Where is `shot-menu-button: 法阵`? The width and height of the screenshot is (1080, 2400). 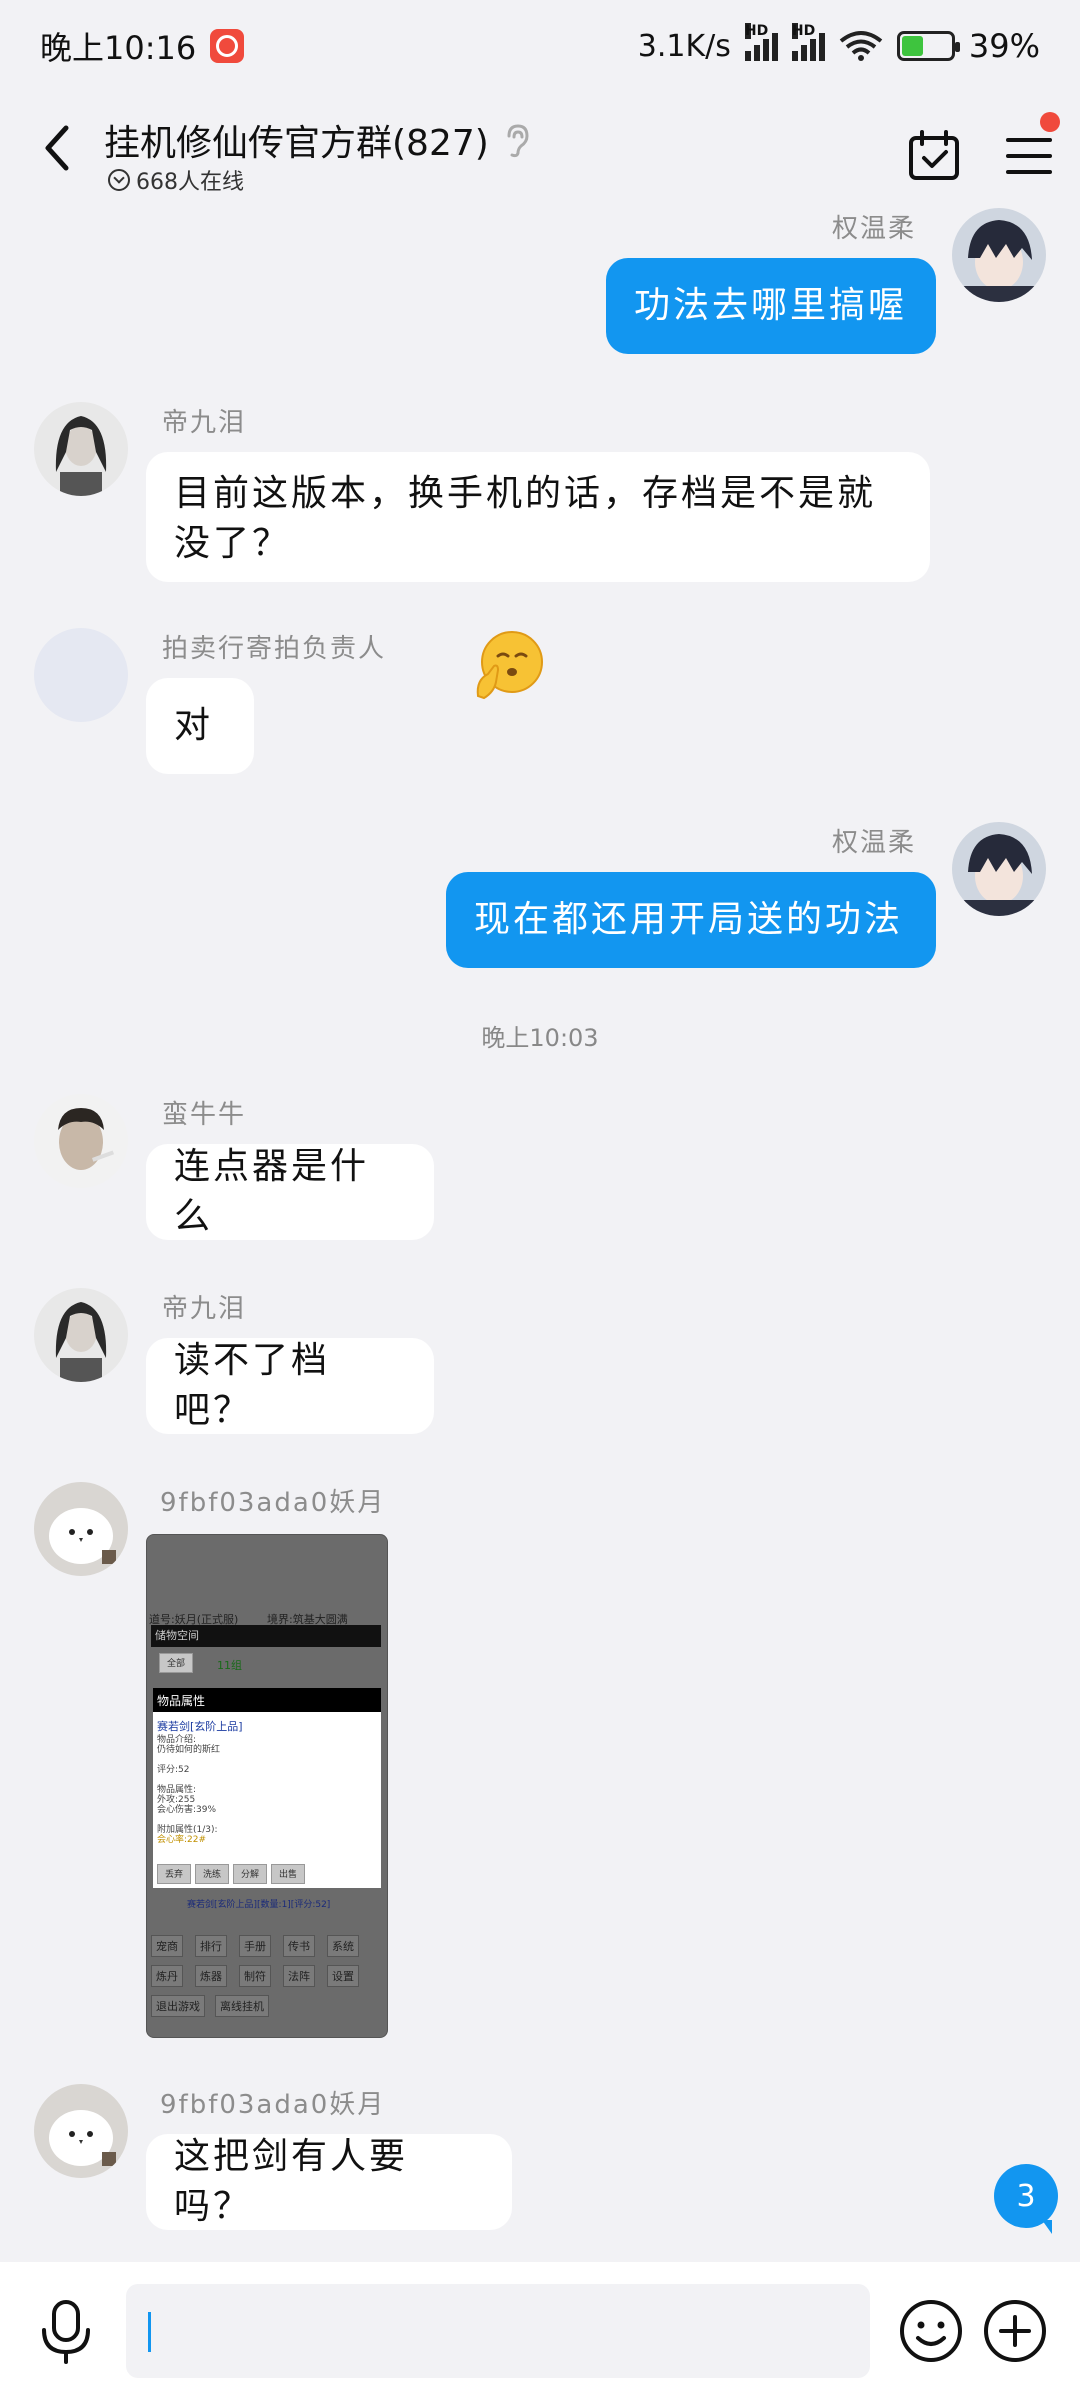 shot-menu-button: 法阵 is located at coordinates (299, 1976).